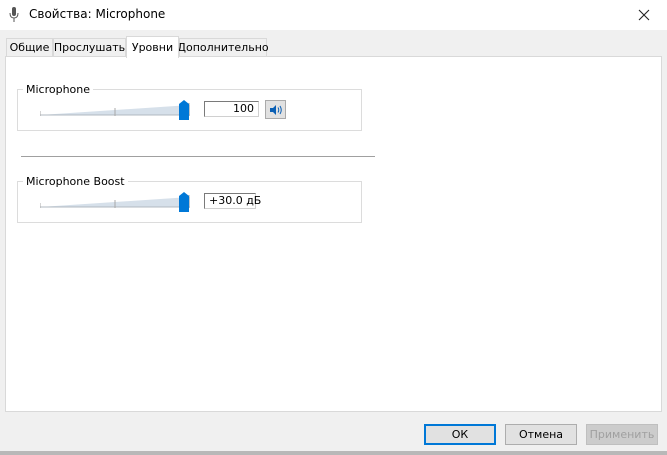 Image resolution: width=667 pixels, height=455 pixels. Describe the element at coordinates (541, 434) in the screenshot. I see `cancel-button: Отмена` at that location.